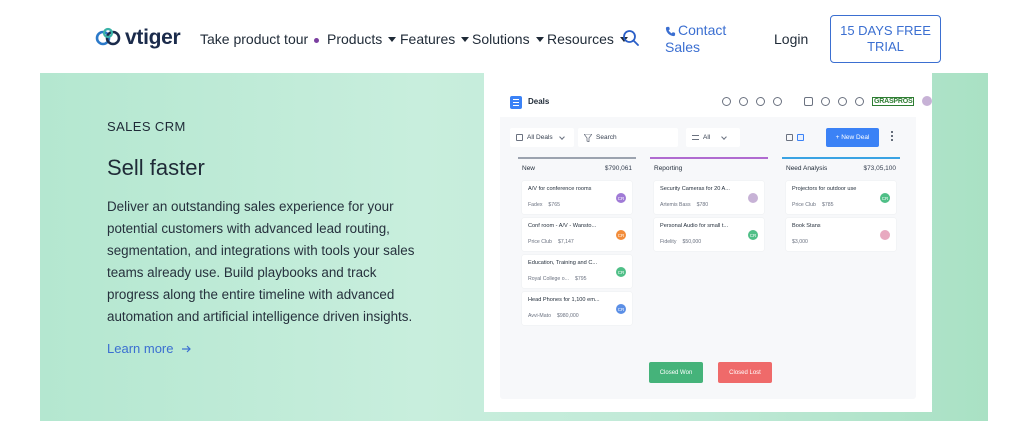 The image size is (1012, 437). Describe the element at coordinates (808, 101) in the screenshot. I see `mail-icon` at that location.